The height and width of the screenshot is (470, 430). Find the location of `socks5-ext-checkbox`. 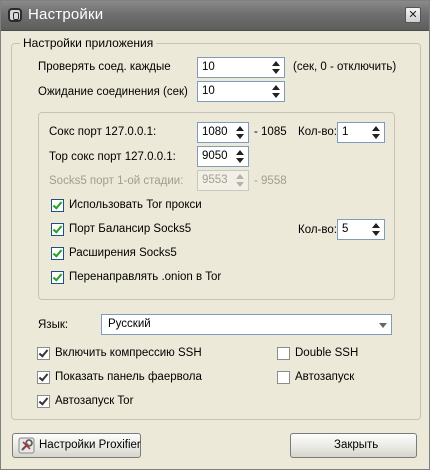

socks5-ext-checkbox is located at coordinates (57, 253).